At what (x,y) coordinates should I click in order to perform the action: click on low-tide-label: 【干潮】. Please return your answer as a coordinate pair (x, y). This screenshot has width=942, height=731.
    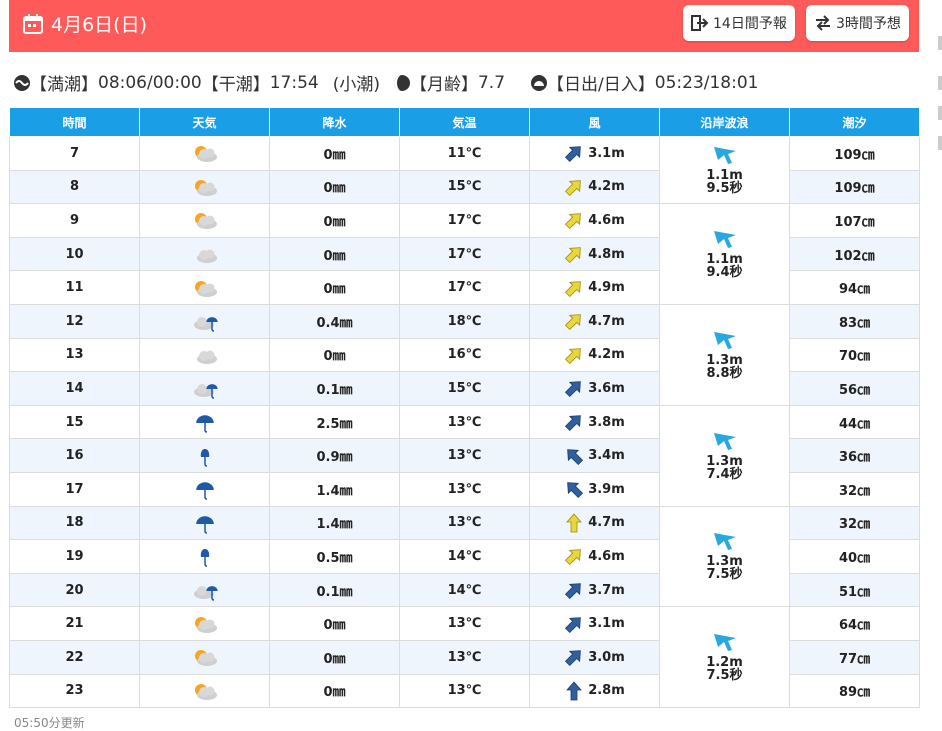
    Looking at the image, I should click on (235, 85).